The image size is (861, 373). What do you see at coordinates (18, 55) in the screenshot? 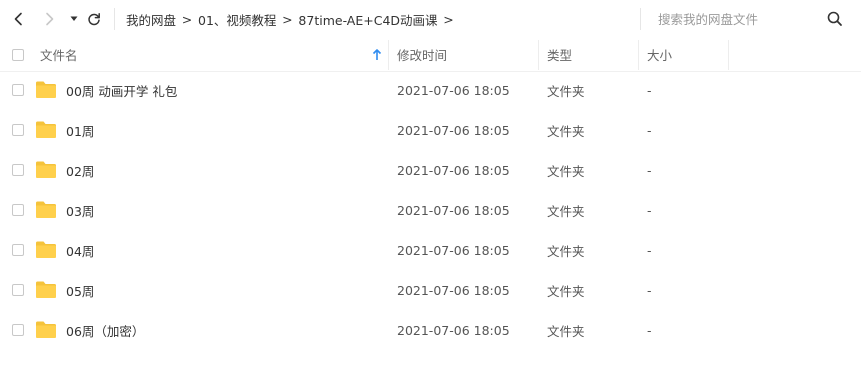
I see `select-all-checkbox` at bounding box center [18, 55].